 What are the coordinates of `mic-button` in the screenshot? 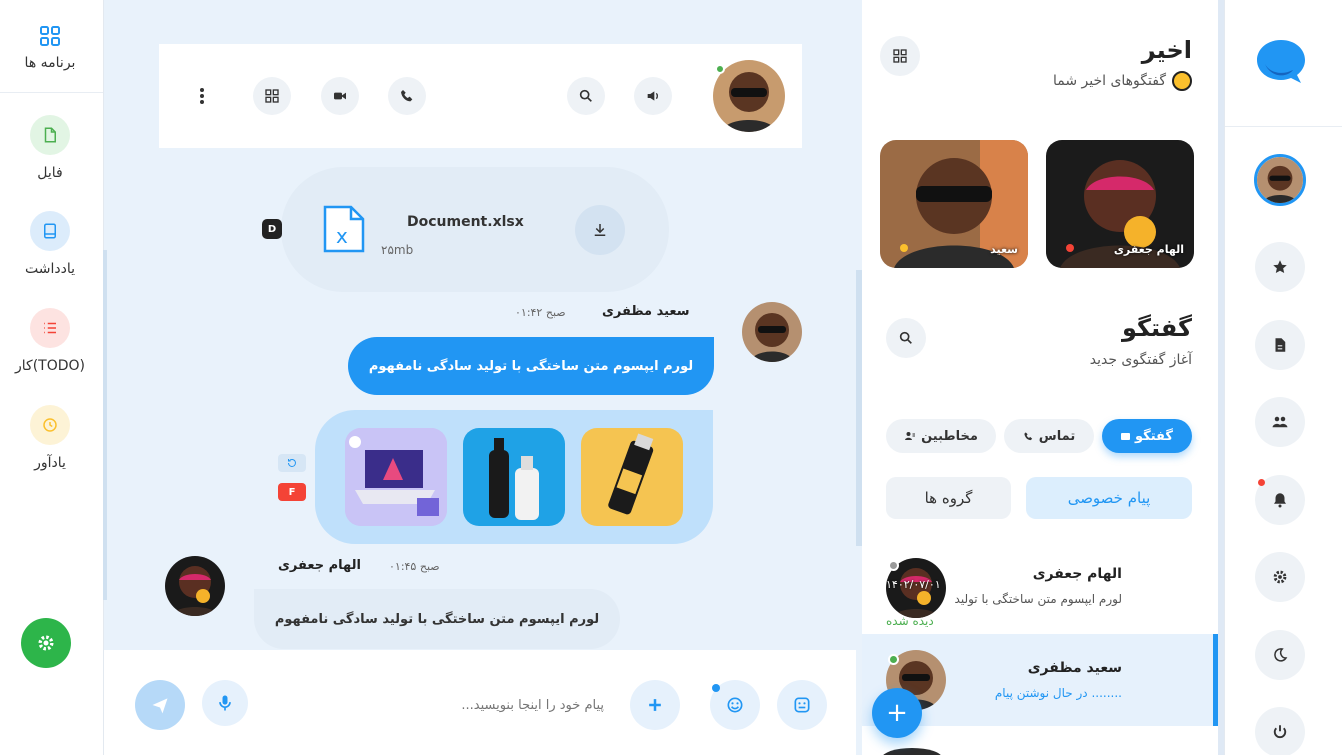 It's located at (225, 703).